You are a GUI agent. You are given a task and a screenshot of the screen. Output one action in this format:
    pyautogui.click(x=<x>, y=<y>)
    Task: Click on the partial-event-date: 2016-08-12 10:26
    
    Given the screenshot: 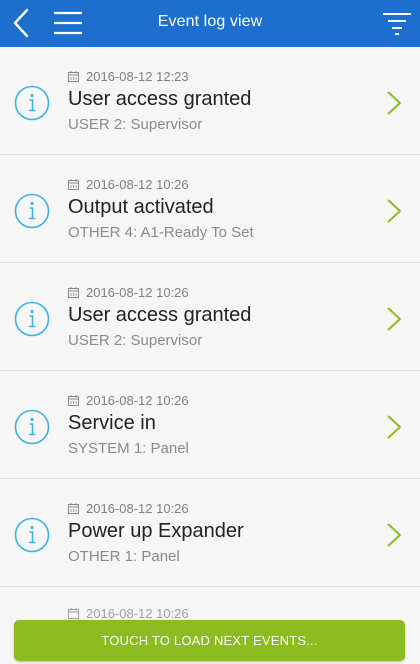 What is the action you would take?
    pyautogui.click(x=128, y=613)
    